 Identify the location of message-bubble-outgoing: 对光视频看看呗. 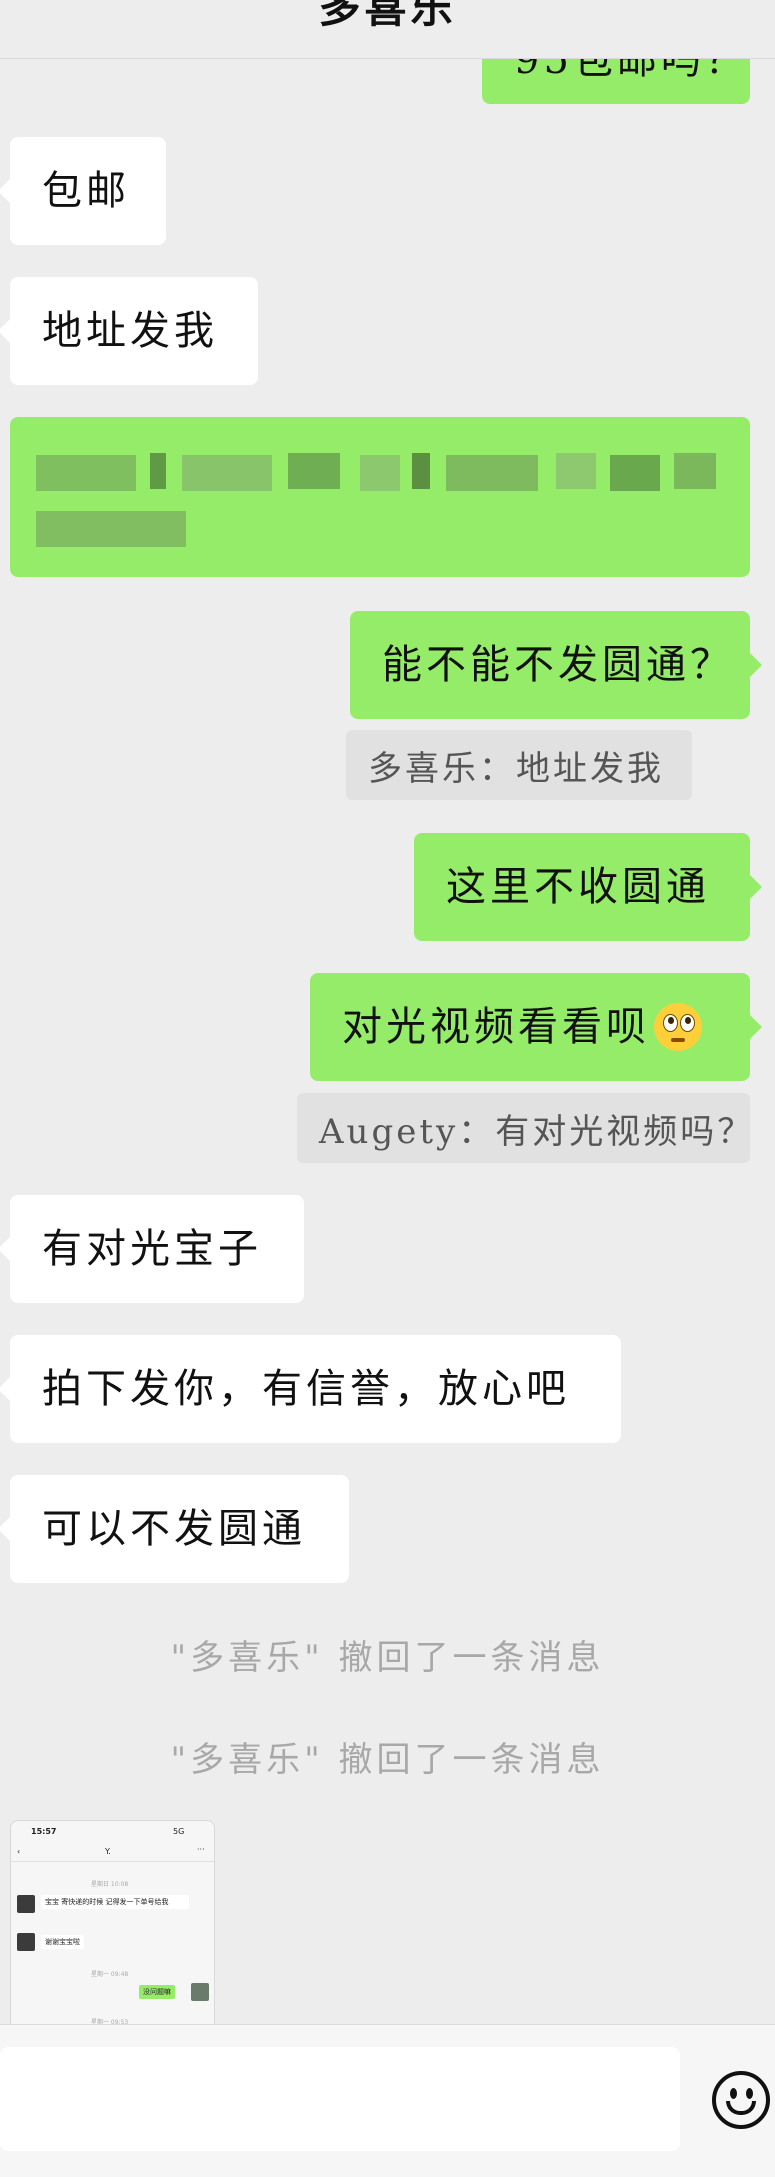
(536, 1027).